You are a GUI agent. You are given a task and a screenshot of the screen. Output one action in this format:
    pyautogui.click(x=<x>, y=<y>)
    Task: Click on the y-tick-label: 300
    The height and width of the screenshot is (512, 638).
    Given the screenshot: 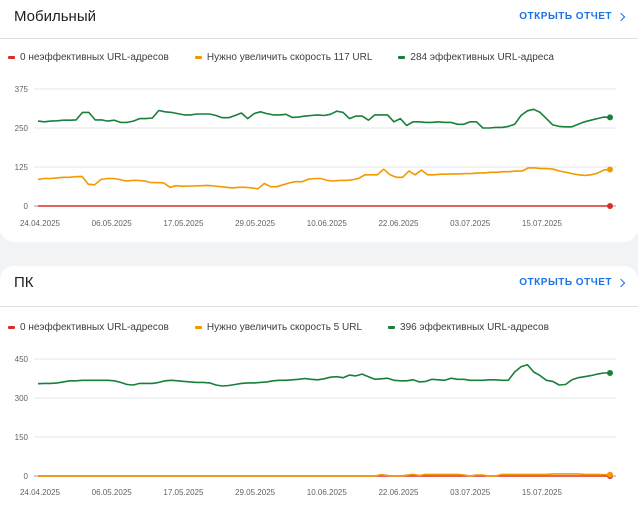 What is the action you would take?
    pyautogui.click(x=22, y=398)
    